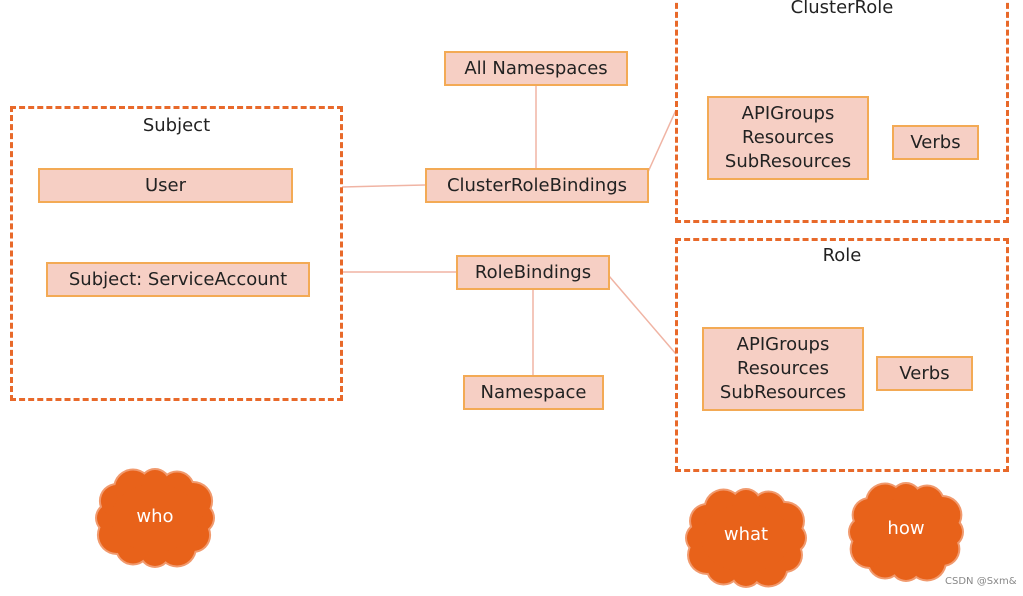 This screenshot has width=1023, height=596. What do you see at coordinates (536, 68) in the screenshot?
I see `all-namespaces-box: All Namespaces` at bounding box center [536, 68].